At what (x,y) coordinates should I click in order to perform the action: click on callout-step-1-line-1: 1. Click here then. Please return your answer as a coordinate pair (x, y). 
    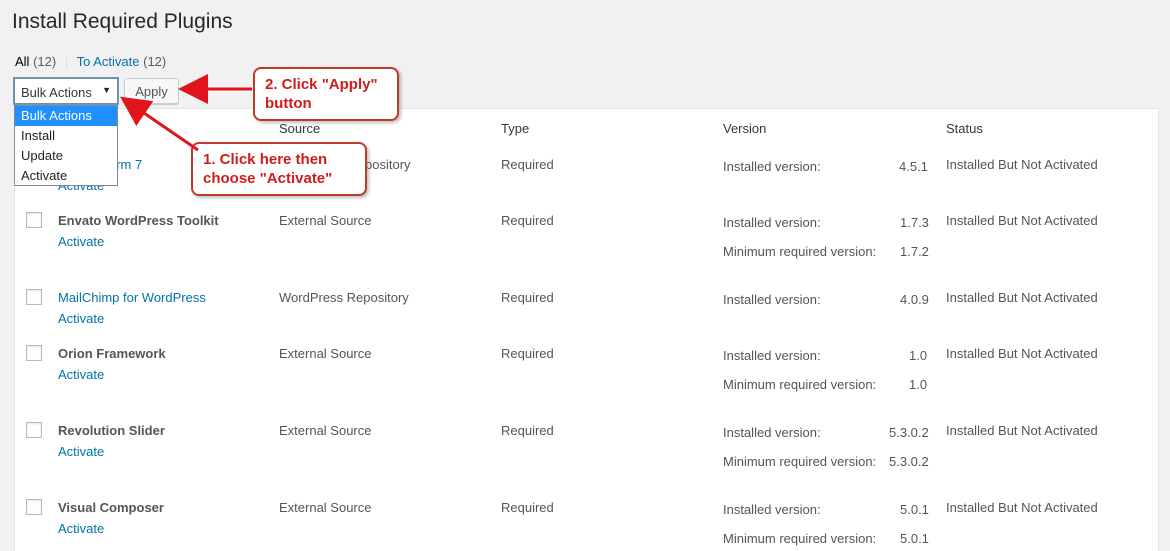
    Looking at the image, I should click on (265, 159).